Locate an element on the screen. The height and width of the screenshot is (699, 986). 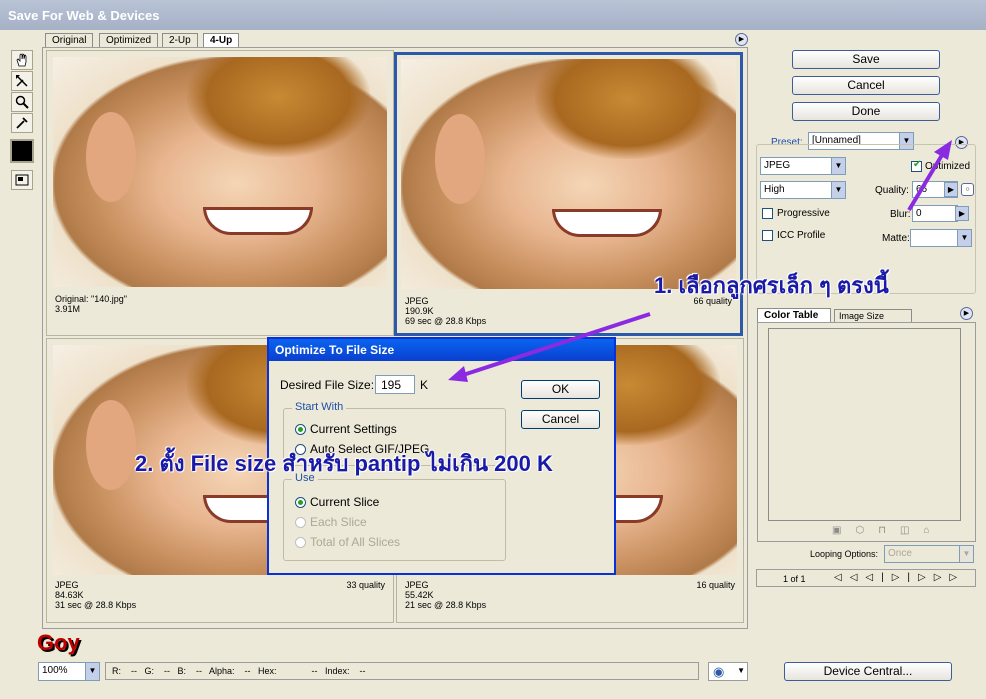
prev-frame-icon: ◁| is located at coordinates (878, 577).